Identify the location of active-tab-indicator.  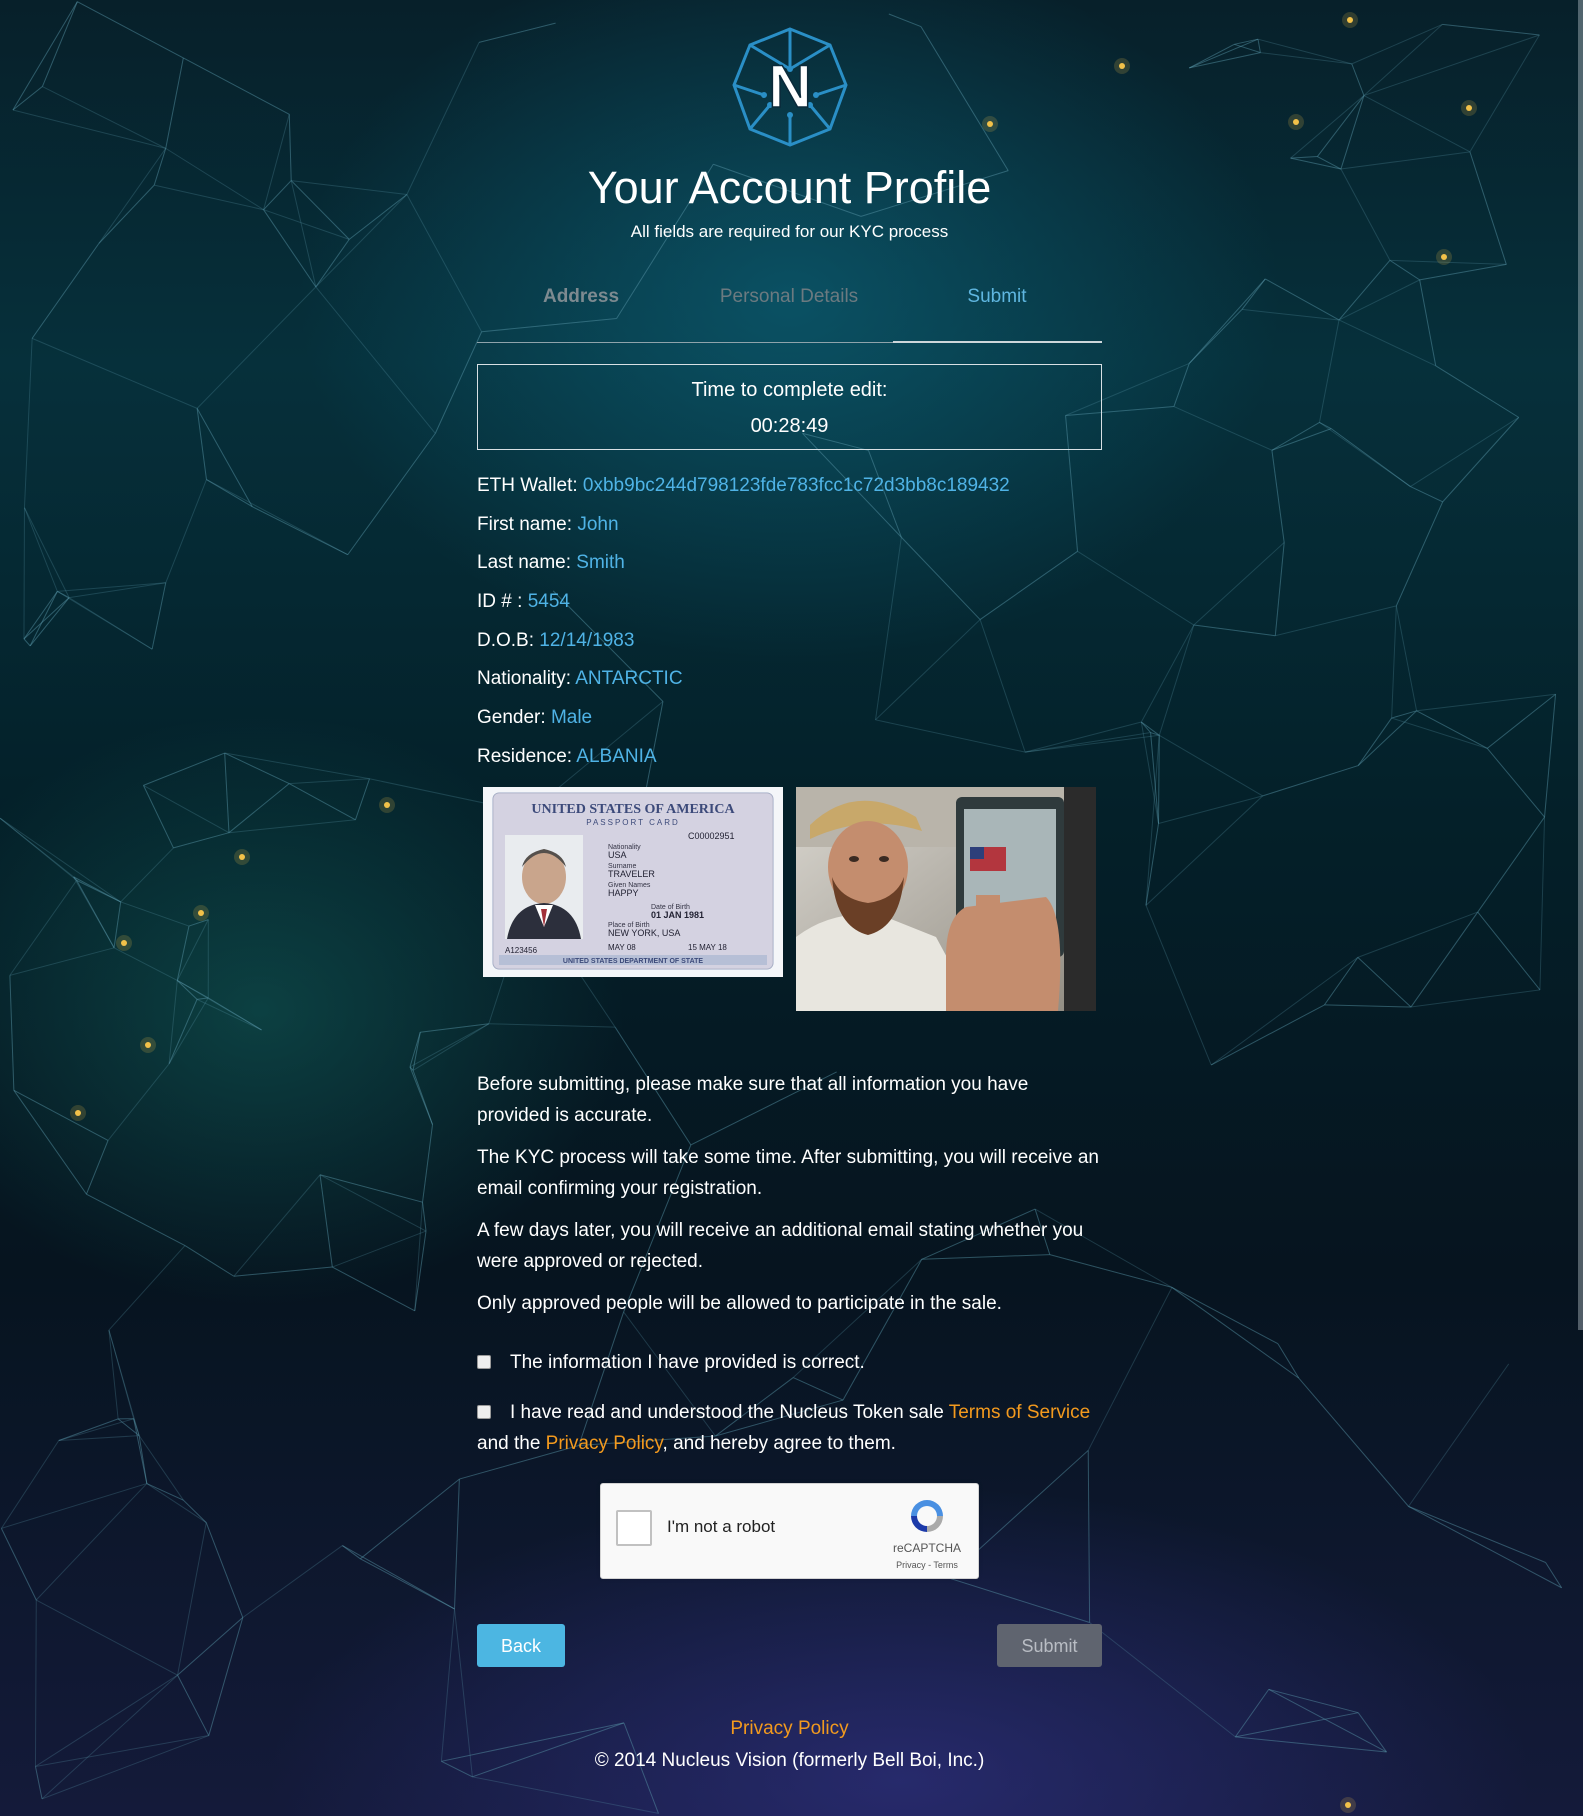
(997, 342).